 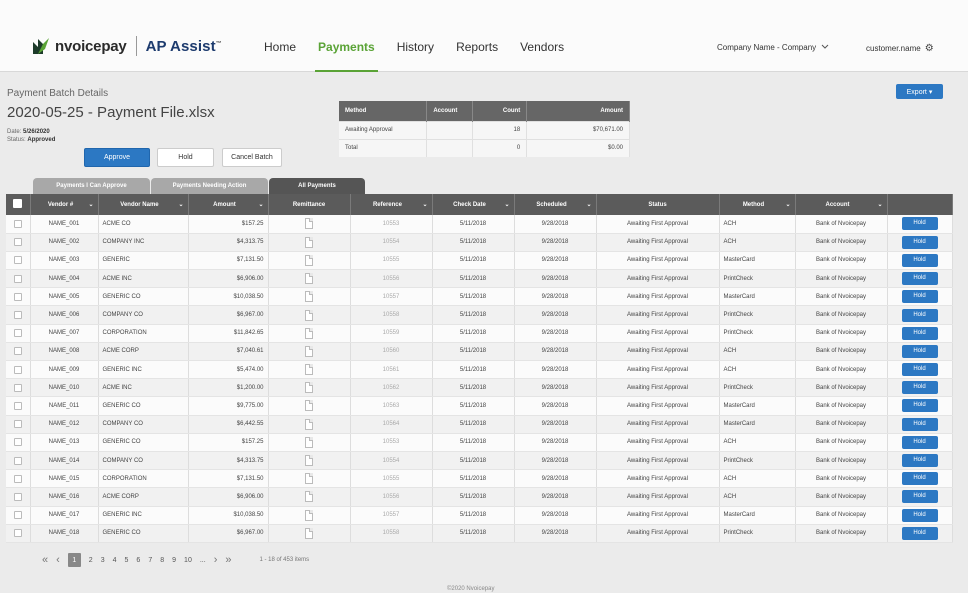 What do you see at coordinates (841, 204) in the screenshot?
I see `column-header-account: Account ⌄` at bounding box center [841, 204].